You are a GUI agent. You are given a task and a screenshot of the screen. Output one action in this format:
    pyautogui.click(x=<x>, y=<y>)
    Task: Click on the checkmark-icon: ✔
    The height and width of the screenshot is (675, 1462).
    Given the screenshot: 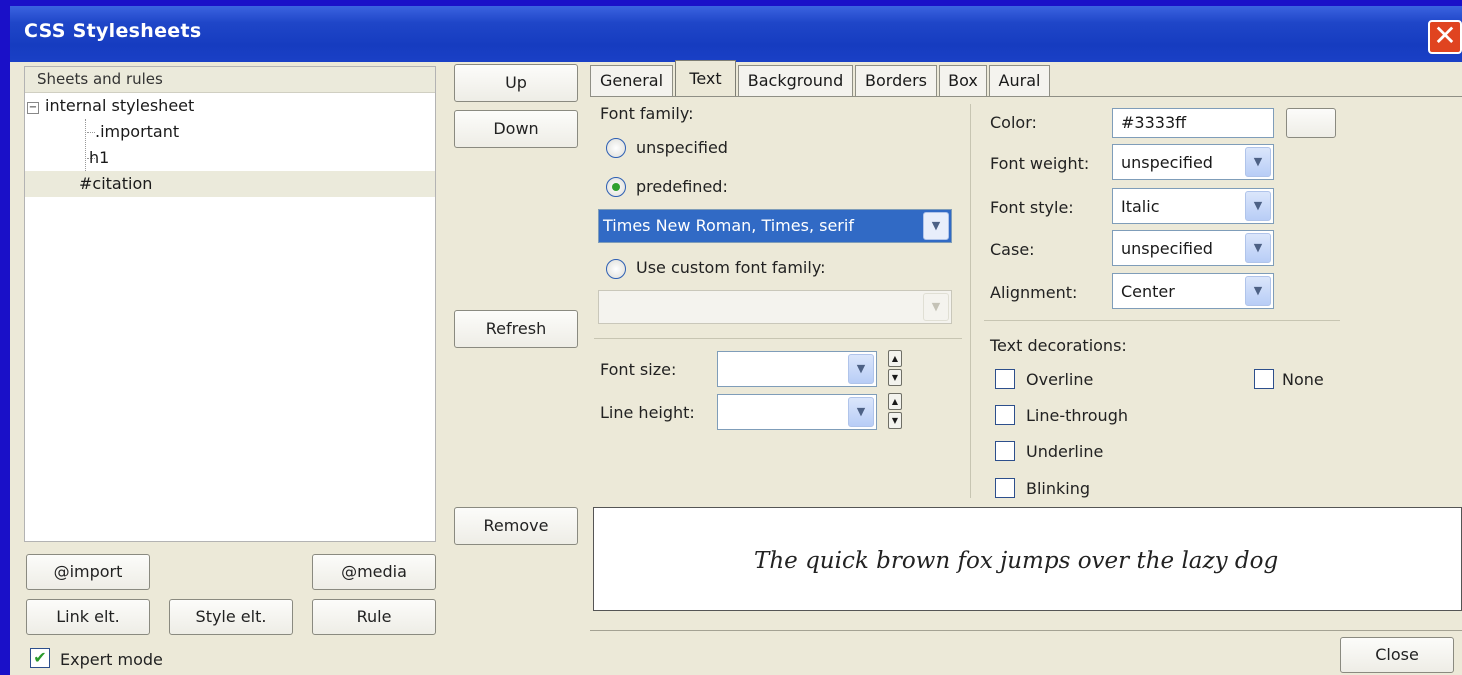 What is the action you would take?
    pyautogui.click(x=40, y=657)
    